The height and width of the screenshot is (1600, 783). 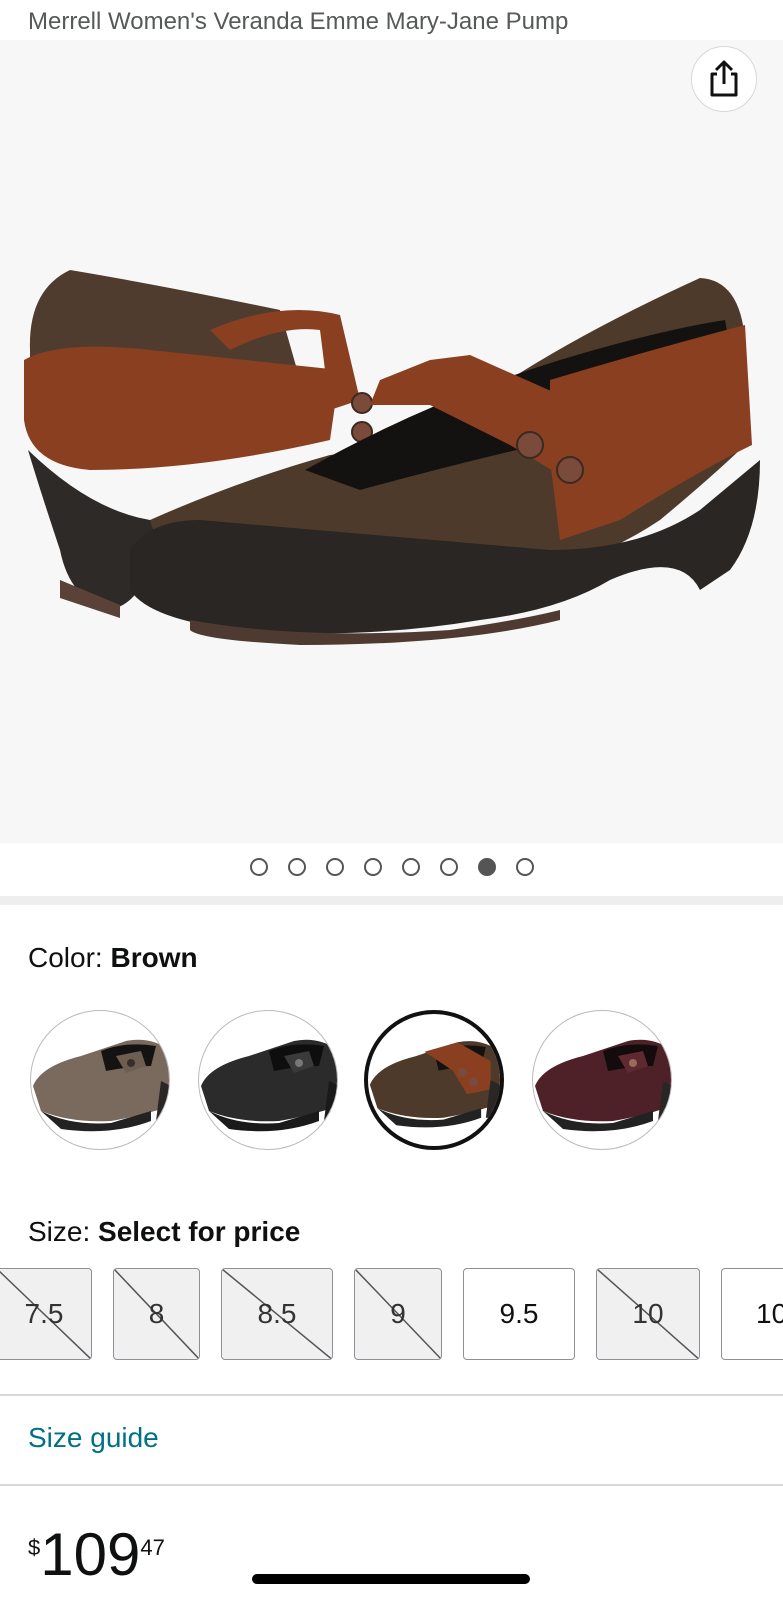 What do you see at coordinates (156, 1314) in the screenshot?
I see `size-option-8: 8` at bounding box center [156, 1314].